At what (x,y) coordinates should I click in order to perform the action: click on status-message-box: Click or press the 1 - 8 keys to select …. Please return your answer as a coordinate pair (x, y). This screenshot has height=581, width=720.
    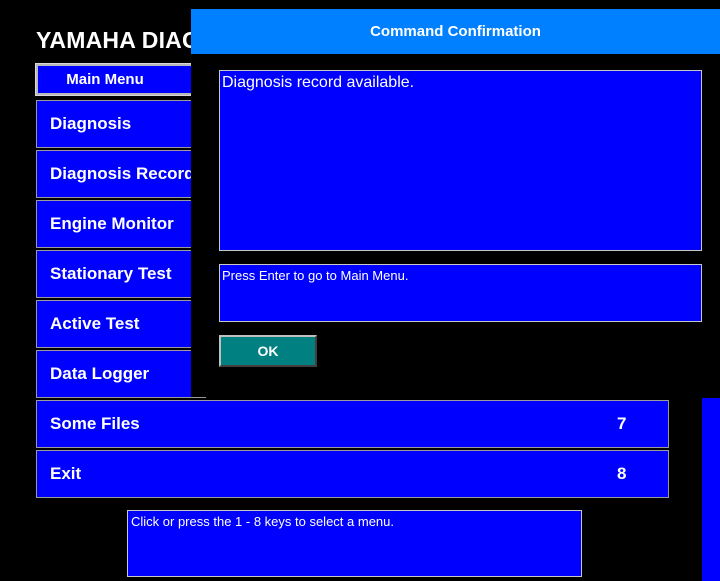
    Looking at the image, I should click on (354, 543).